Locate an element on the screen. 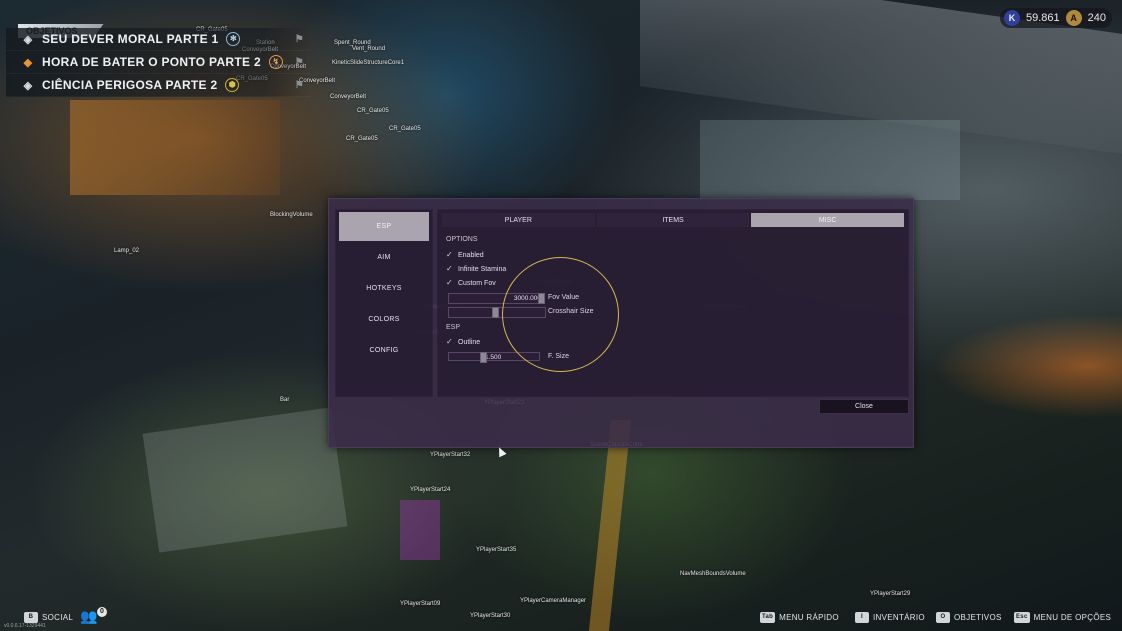 This screenshot has width=1122, height=631. sidebar-tab-config: CONFIG is located at coordinates (384, 350).